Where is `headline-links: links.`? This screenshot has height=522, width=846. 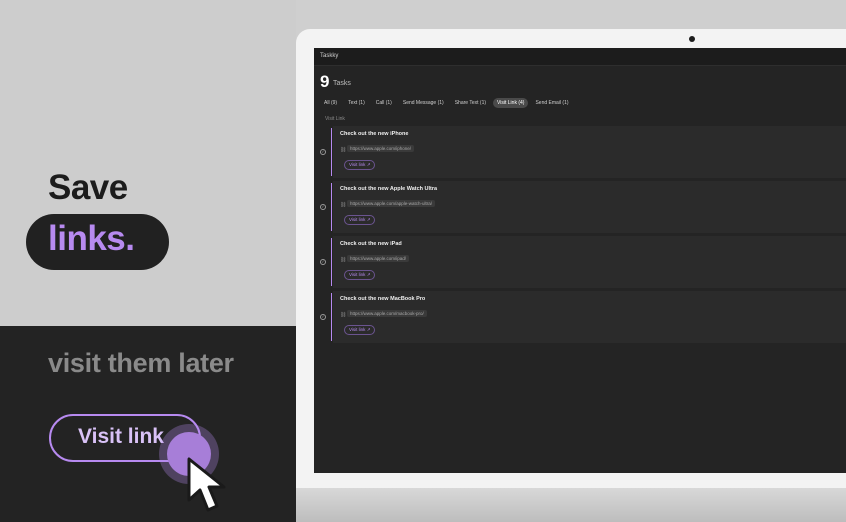 headline-links: links. is located at coordinates (91, 238).